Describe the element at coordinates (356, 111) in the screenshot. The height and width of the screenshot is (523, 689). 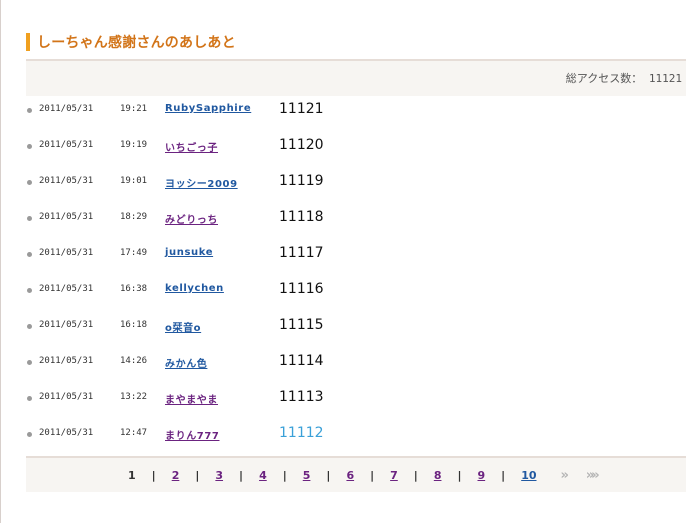
I see `visitor-row: 2011/05/31 19:21 RubySapphire 11121` at that location.